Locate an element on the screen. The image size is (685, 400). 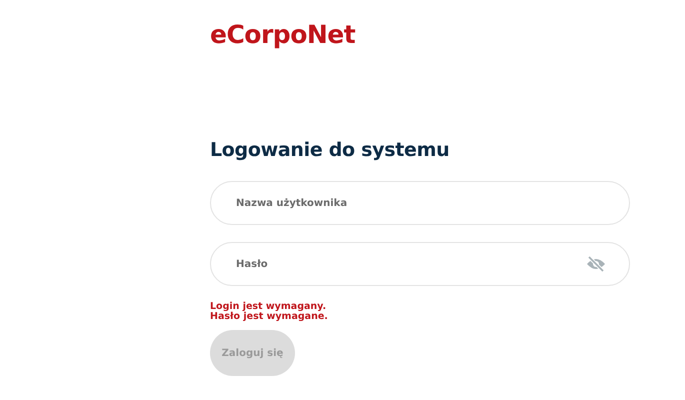
error-message: Hasło jest wymagane. is located at coordinates (269, 317).